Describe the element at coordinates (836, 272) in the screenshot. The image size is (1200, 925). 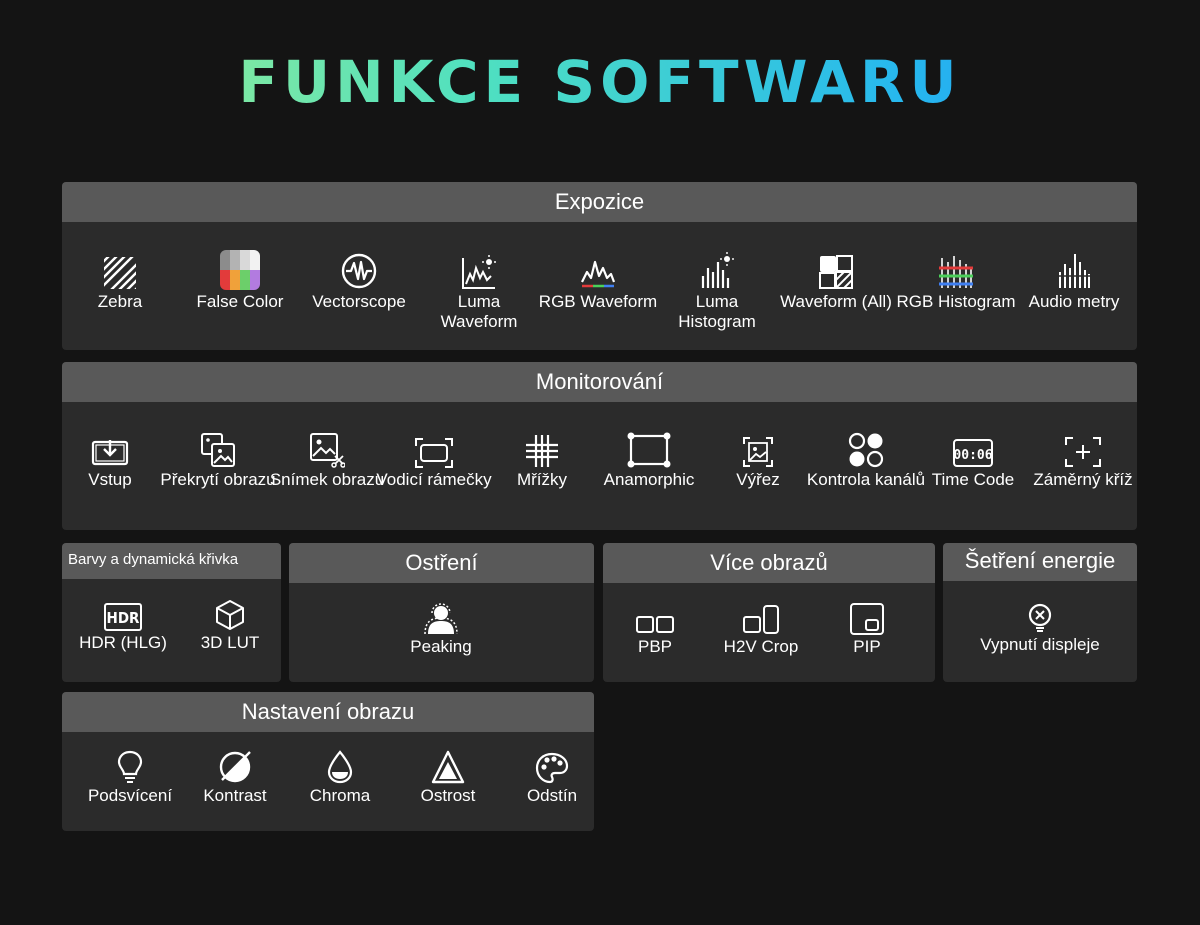
I see `waveform-all-icon` at that location.